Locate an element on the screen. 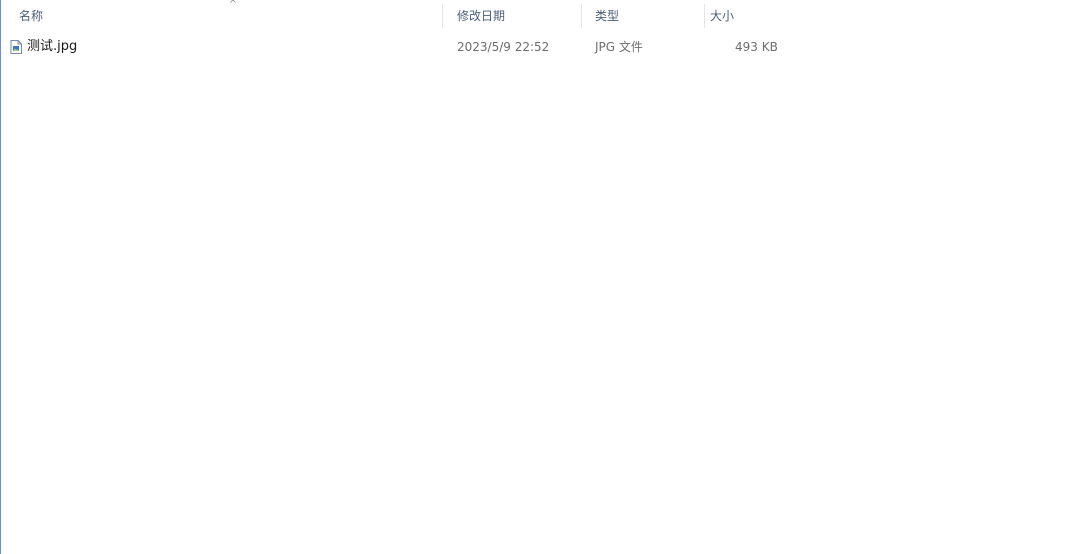 Image resolution: width=1079 pixels, height=554 pixels. file-name: 测试.jpg is located at coordinates (52, 47).